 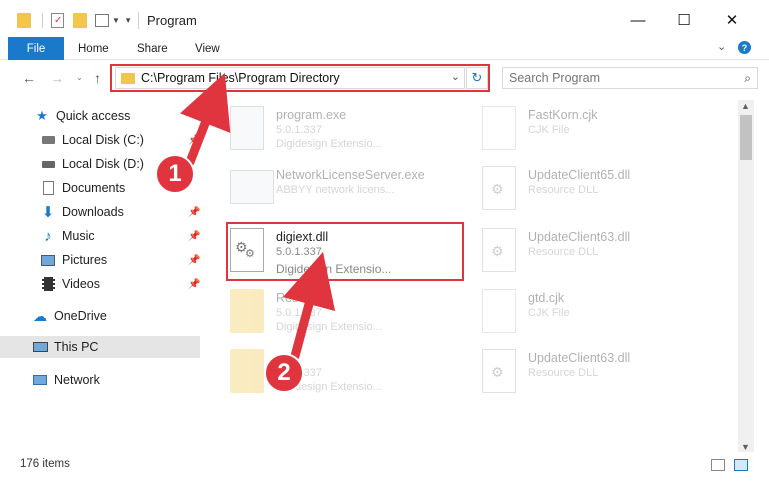 I want to click on annotation-arrows, so click(x=258, y=216).